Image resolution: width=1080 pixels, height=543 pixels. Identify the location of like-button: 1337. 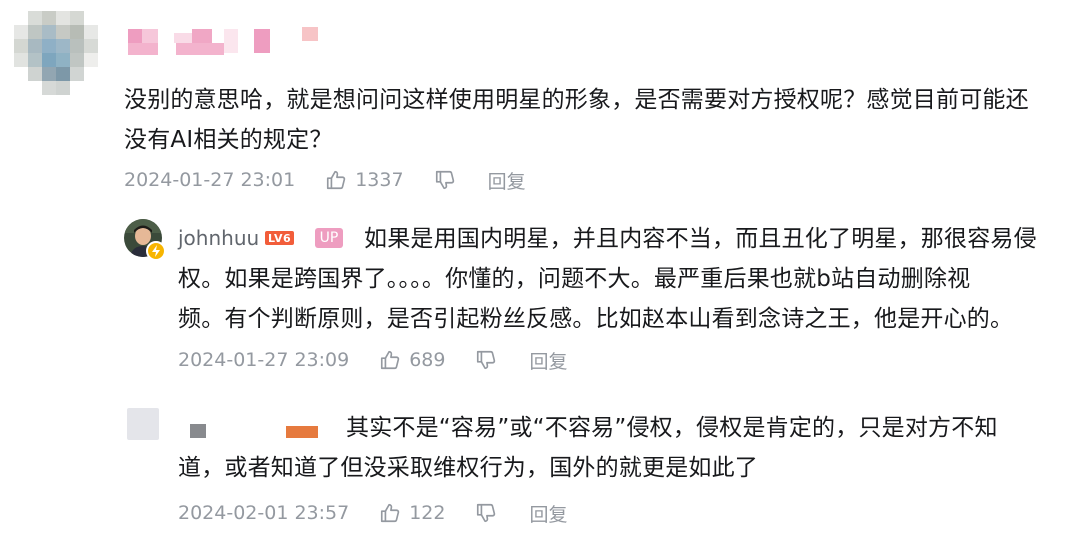
(364, 180).